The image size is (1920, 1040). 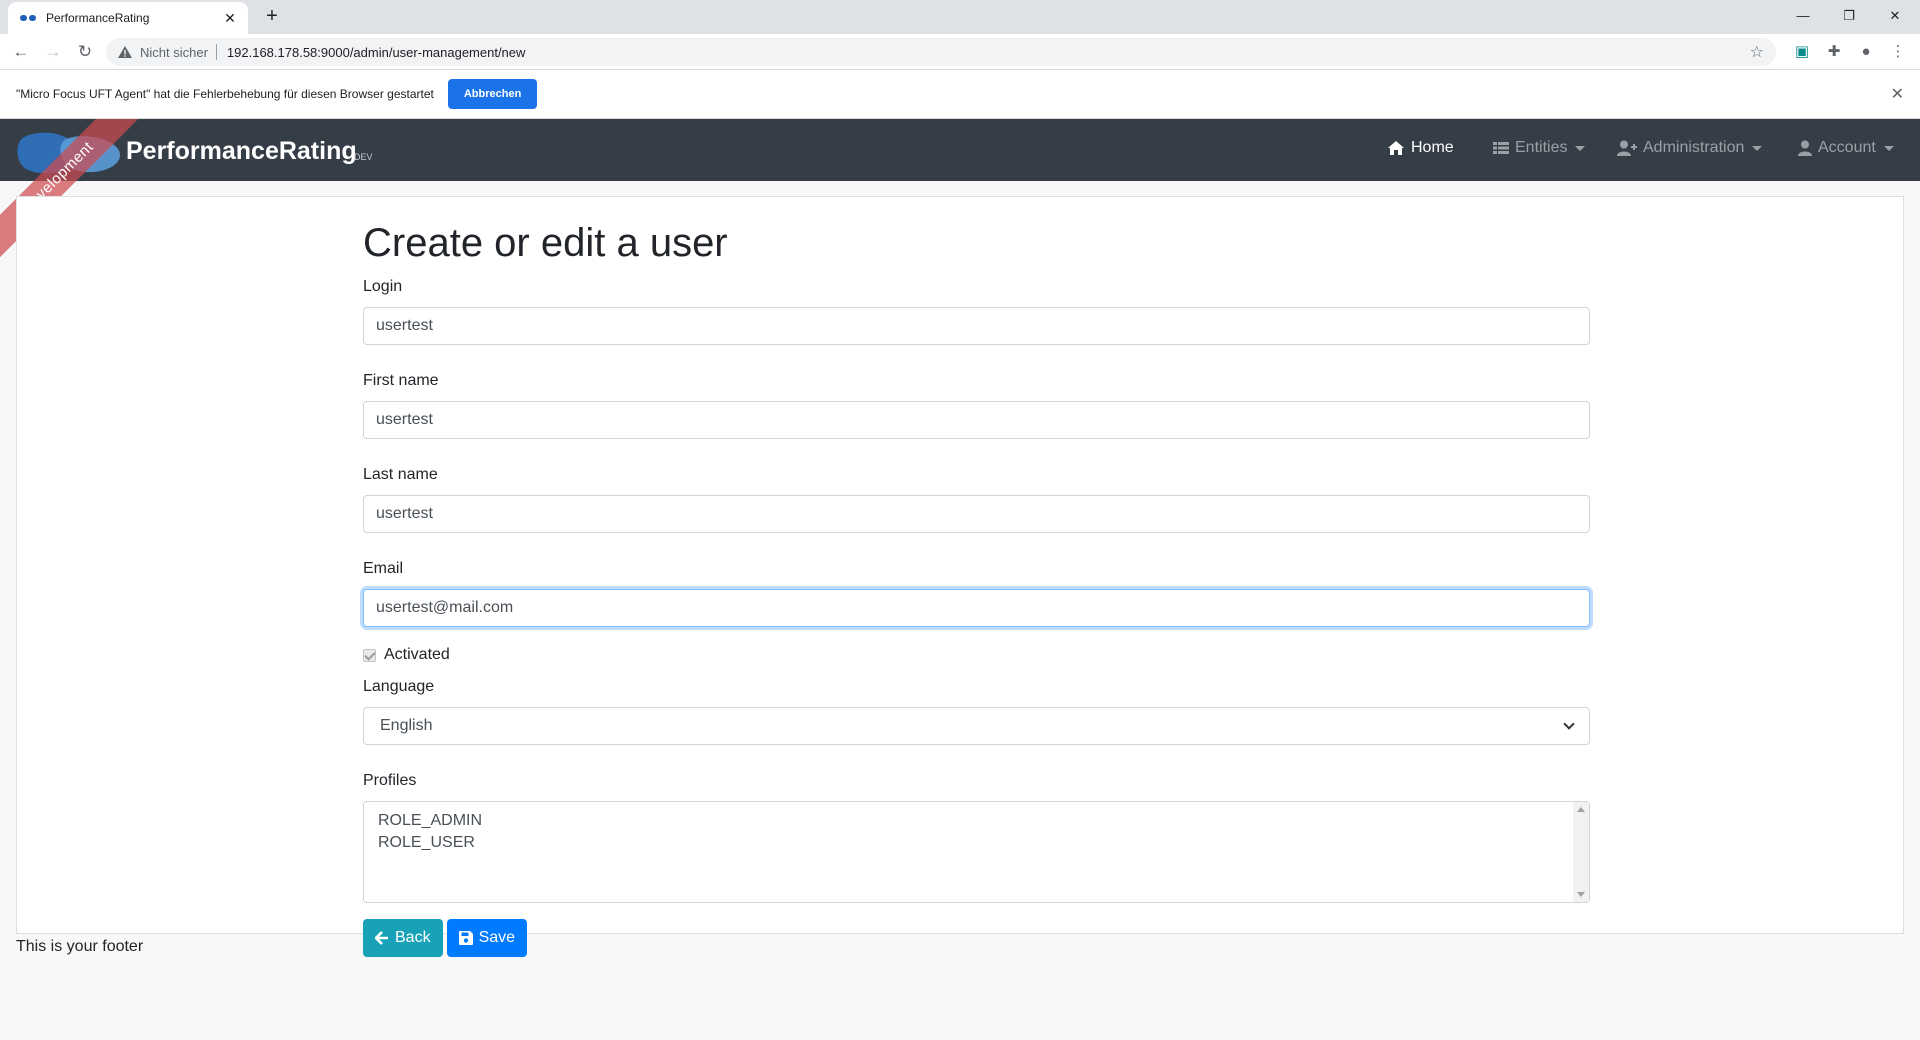 What do you see at coordinates (369, 655) in the screenshot?
I see `activated-checkbox` at bounding box center [369, 655].